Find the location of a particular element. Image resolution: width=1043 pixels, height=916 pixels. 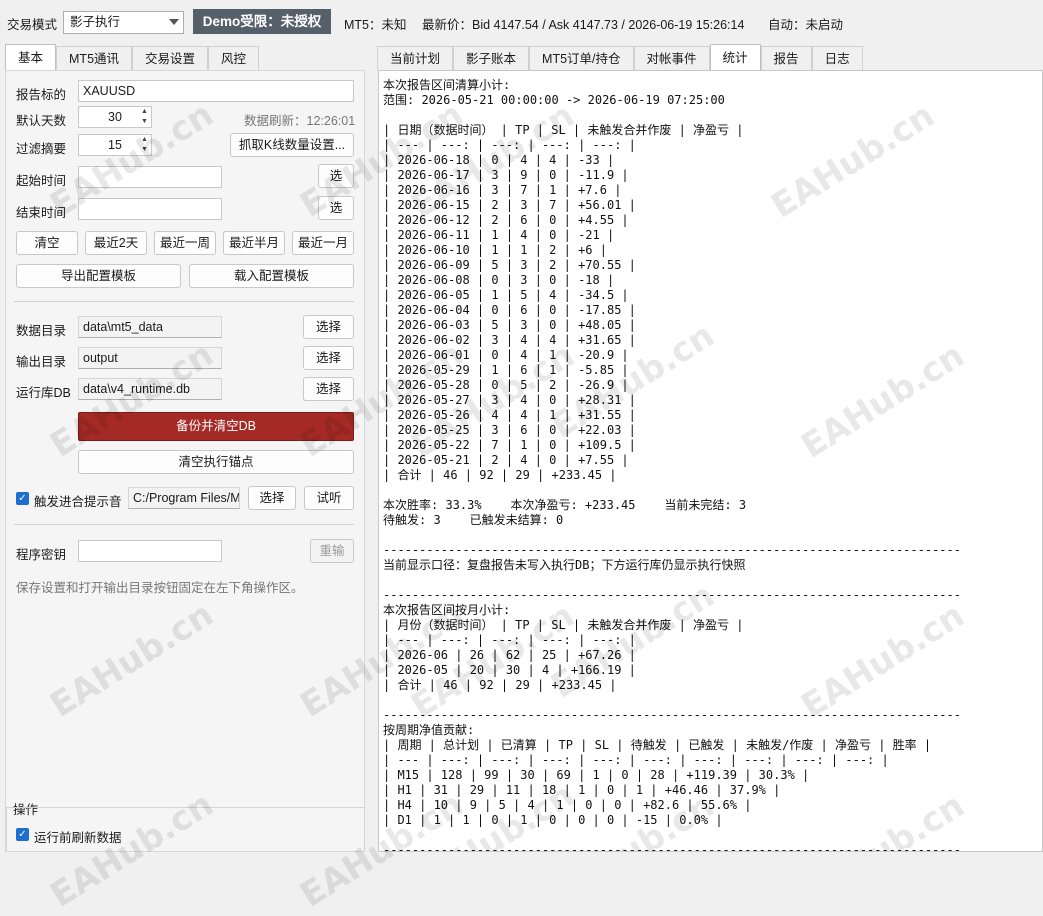

program-key-input is located at coordinates (150, 551).